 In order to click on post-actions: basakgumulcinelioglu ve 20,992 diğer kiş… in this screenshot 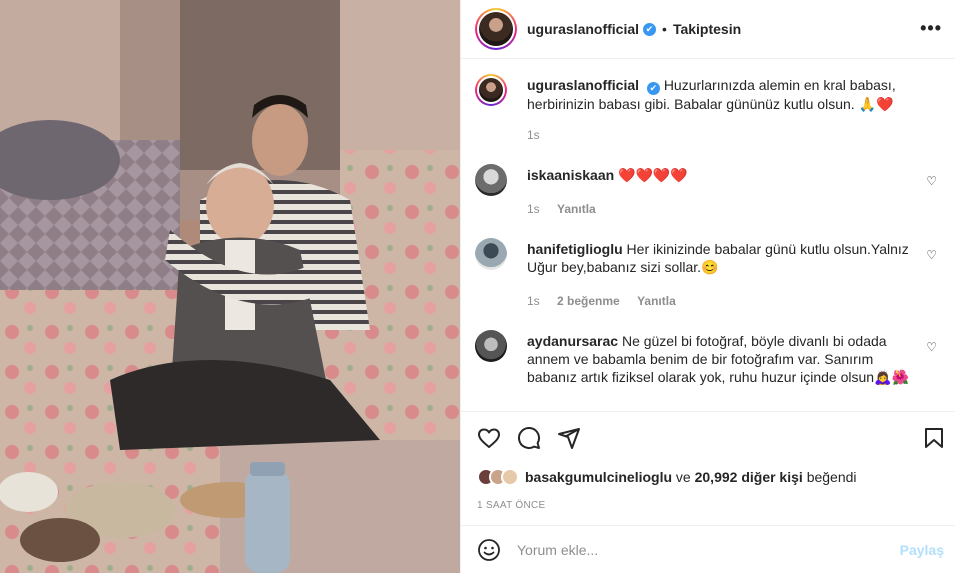, I will do `click(708, 468)`.